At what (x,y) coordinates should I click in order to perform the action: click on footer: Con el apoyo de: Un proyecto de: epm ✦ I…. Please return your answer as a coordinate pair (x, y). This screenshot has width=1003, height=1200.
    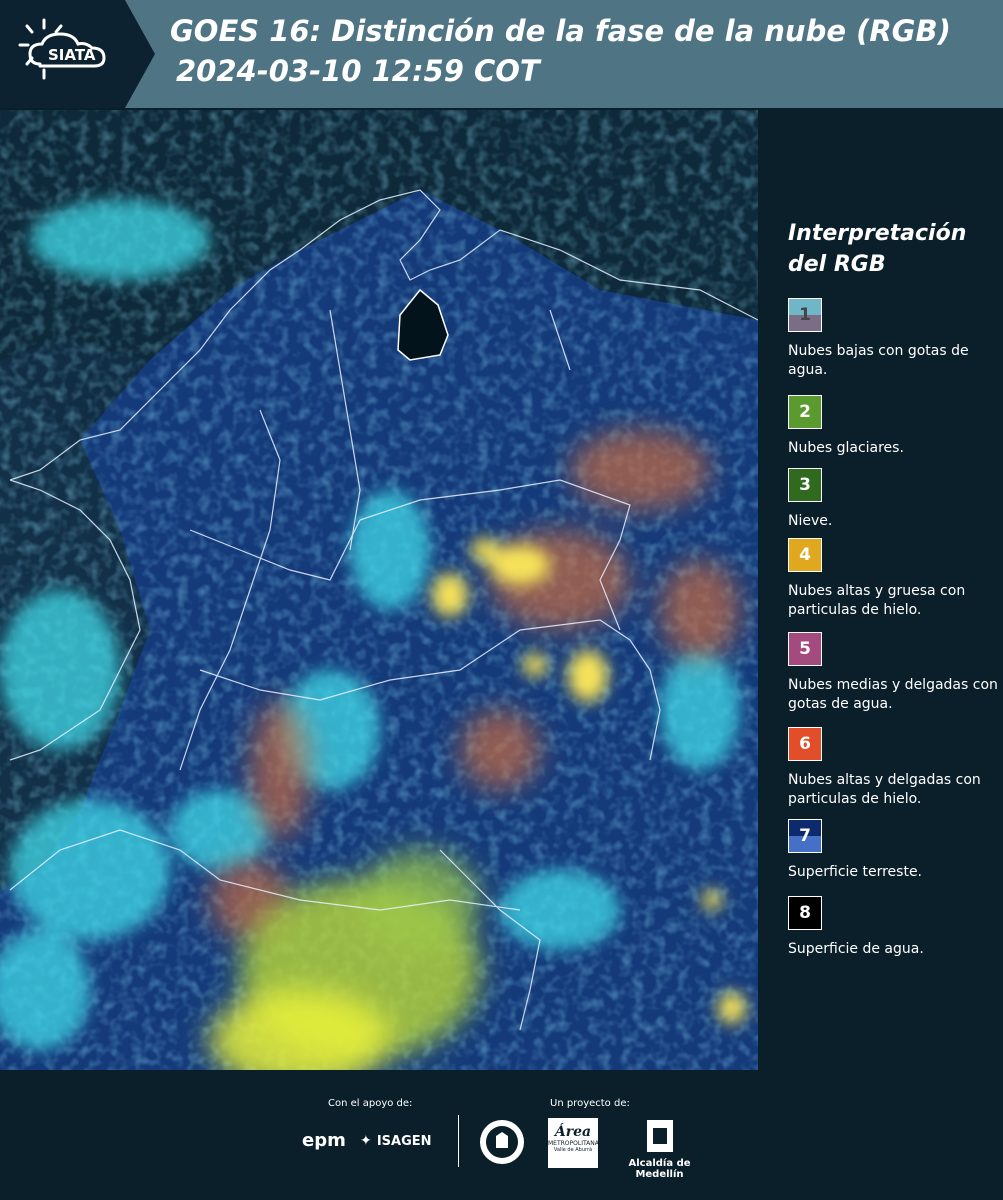
    Looking at the image, I should click on (501, 1135).